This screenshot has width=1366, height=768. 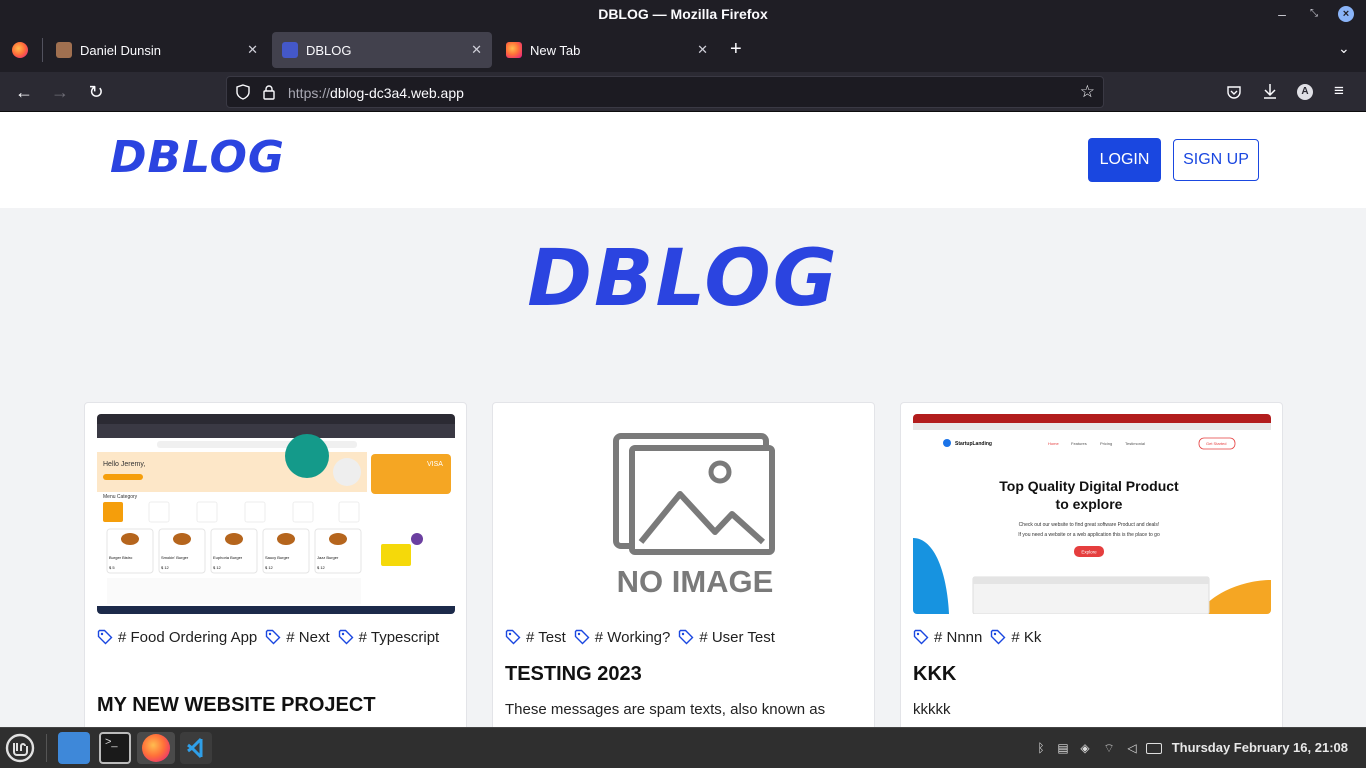 What do you see at coordinates (514, 50) in the screenshot?
I see `firefox-icon` at bounding box center [514, 50].